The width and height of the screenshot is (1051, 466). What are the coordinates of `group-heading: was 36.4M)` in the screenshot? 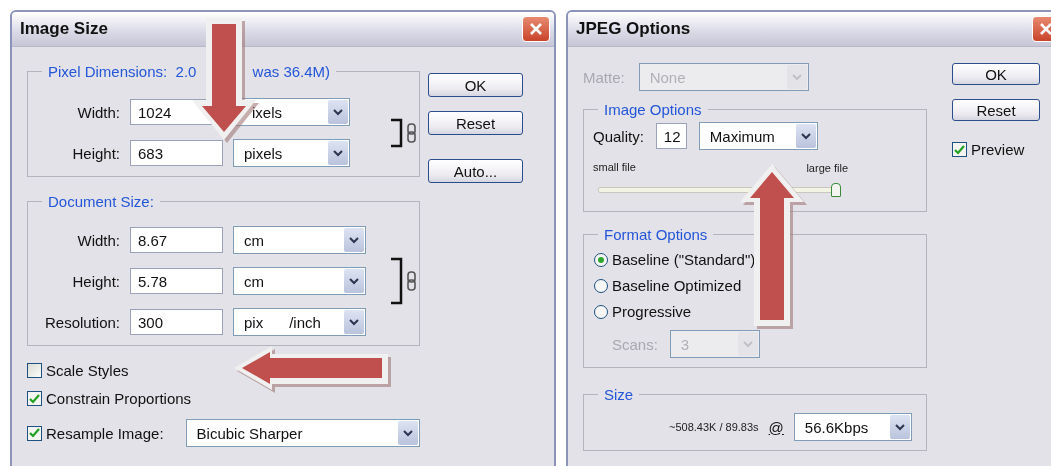 It's located at (291, 71).